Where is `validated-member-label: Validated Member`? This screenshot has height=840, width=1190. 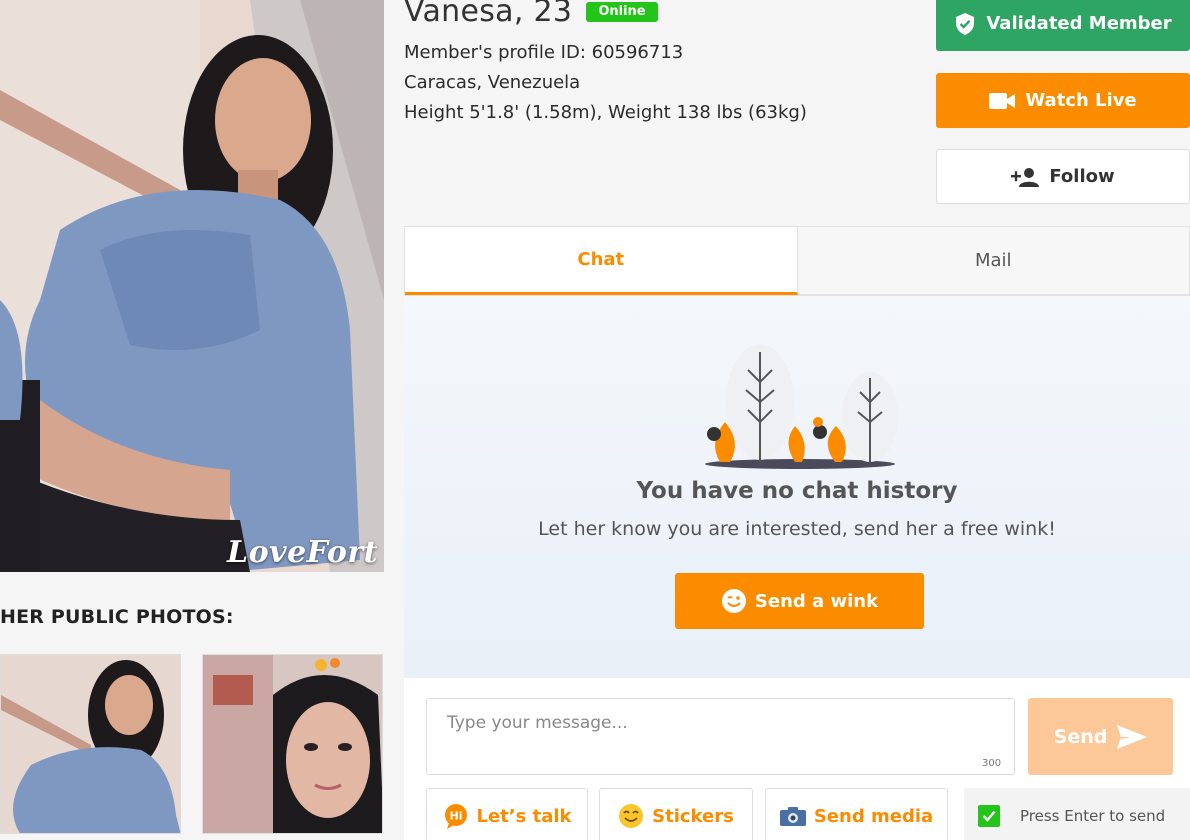
validated-member-label: Validated Member is located at coordinates (1079, 23).